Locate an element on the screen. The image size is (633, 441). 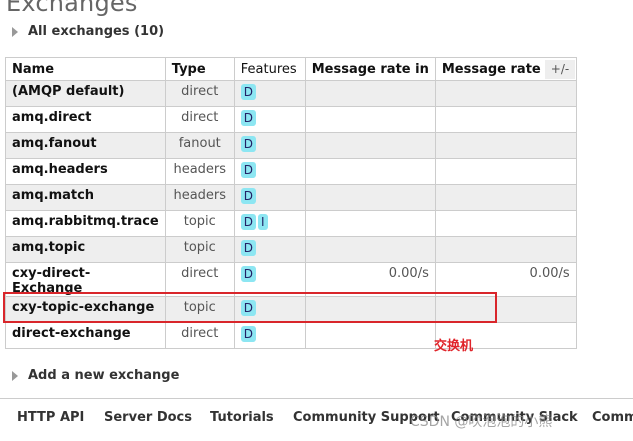
exchange-name-link: direct-exchange is located at coordinates (85, 335).